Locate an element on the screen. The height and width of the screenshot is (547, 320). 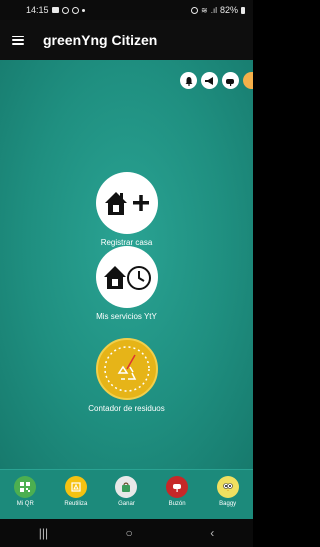
app-bar: greenYng Citizen is located at coordinates (126, 40).